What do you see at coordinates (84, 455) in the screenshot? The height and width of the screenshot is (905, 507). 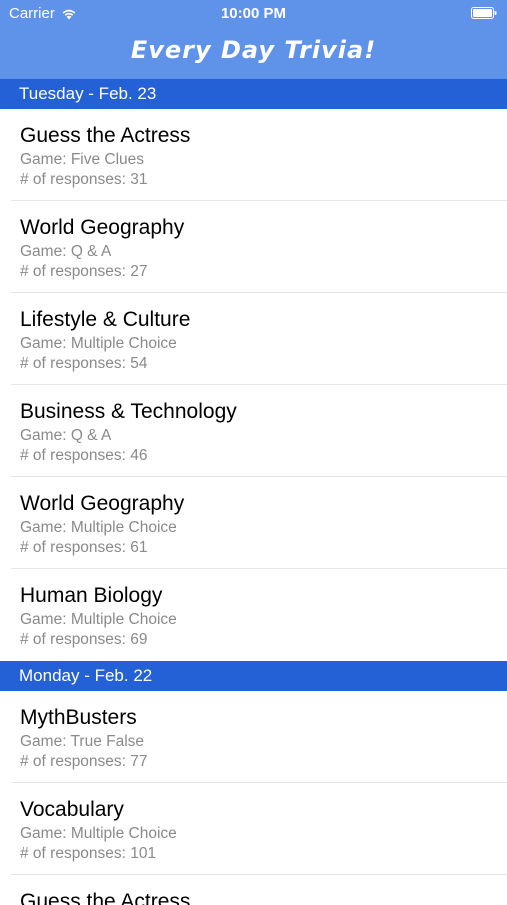 I see `item-responses: # of responses: 46` at bounding box center [84, 455].